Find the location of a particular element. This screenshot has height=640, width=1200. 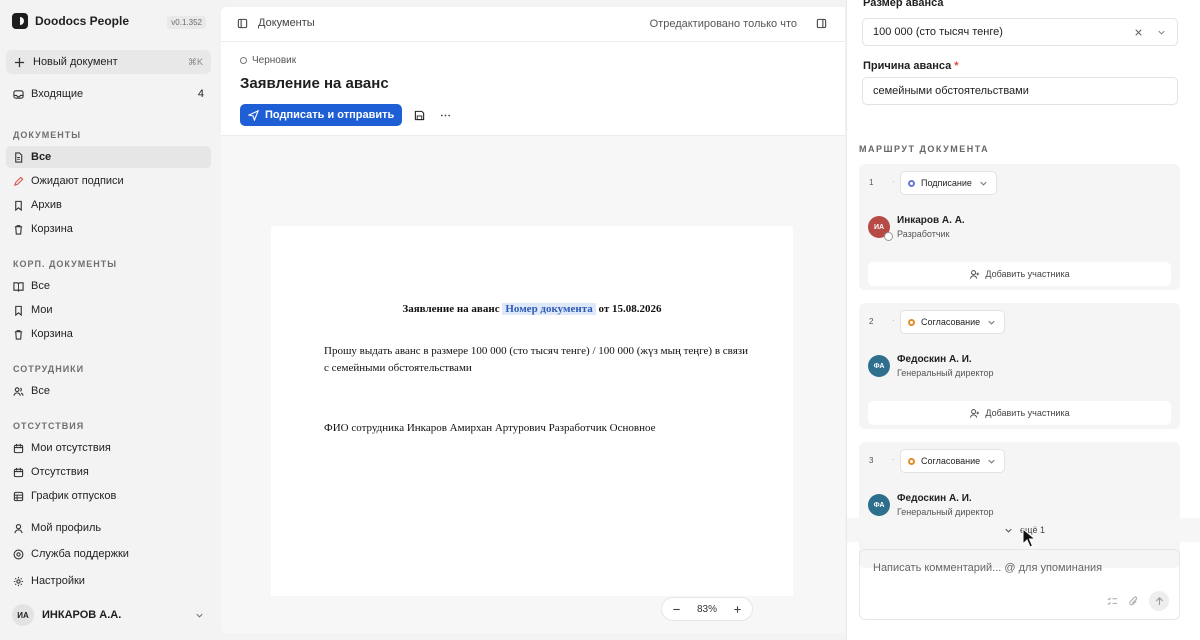

sidebar-item-label: Ожидают подписи is located at coordinates (77, 181).